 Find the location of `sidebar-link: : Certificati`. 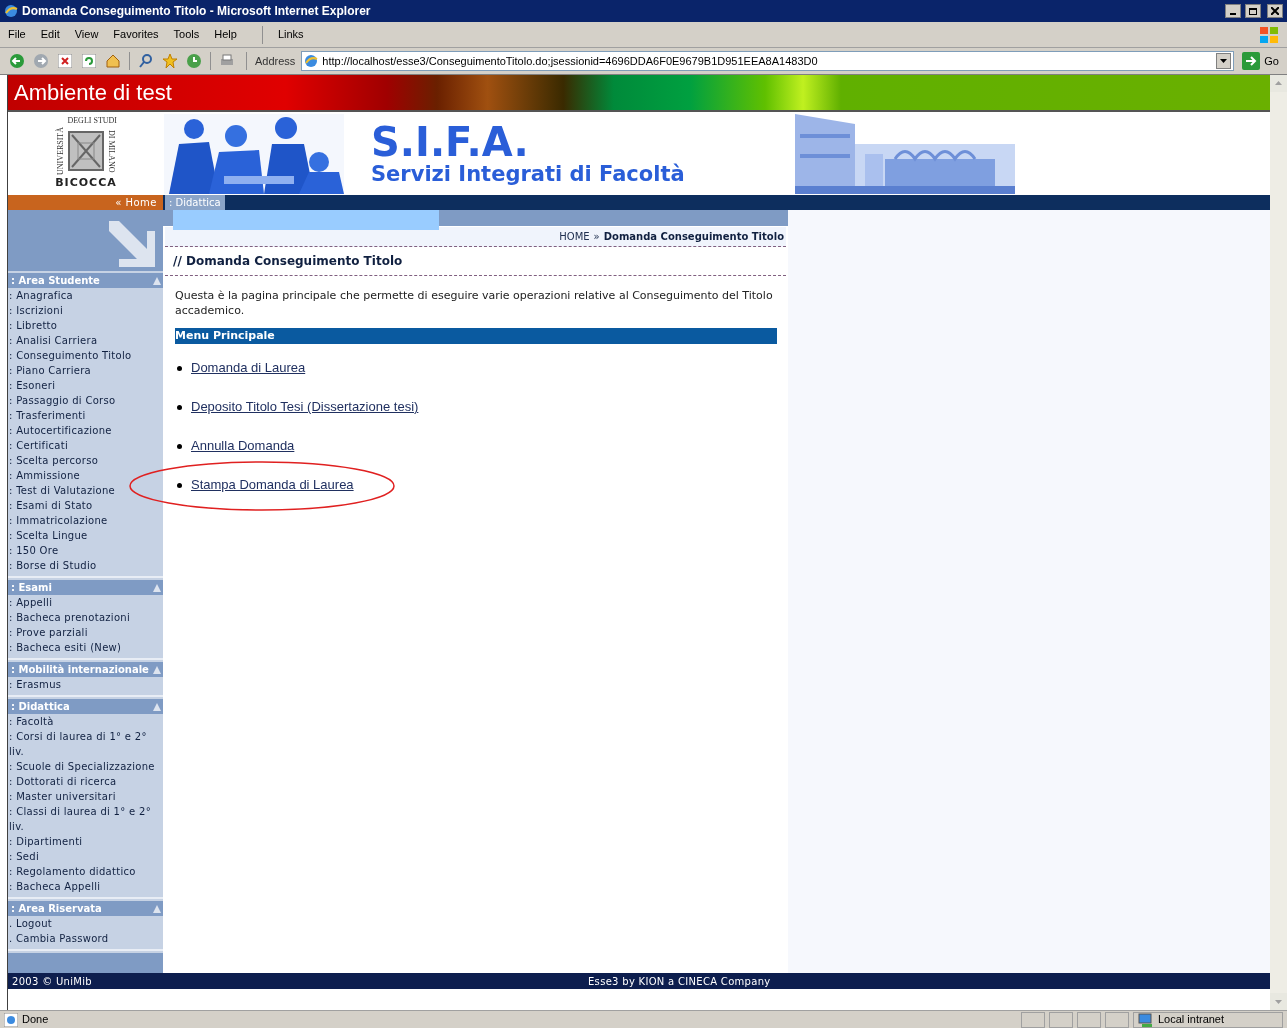

sidebar-link: : Certificati is located at coordinates (85, 445).